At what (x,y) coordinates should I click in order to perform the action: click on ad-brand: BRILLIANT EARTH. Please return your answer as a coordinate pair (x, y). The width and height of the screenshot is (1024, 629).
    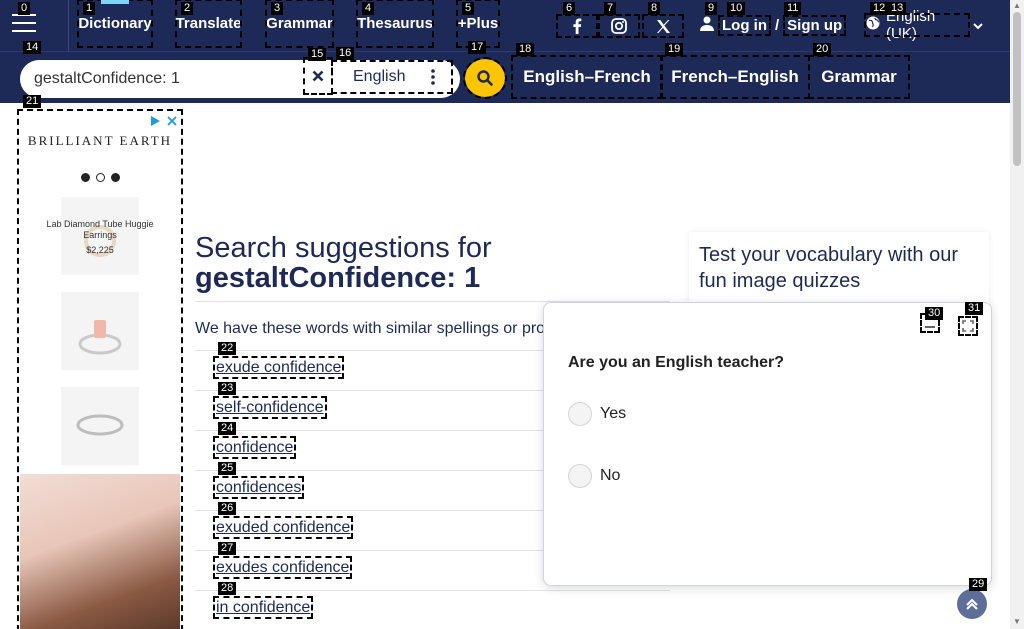
    Looking at the image, I should click on (100, 140).